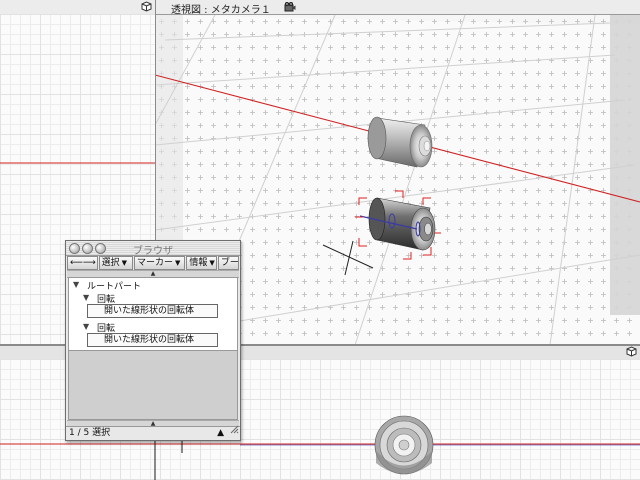 The image size is (640, 480). I want to click on camera-icon, so click(290, 7).